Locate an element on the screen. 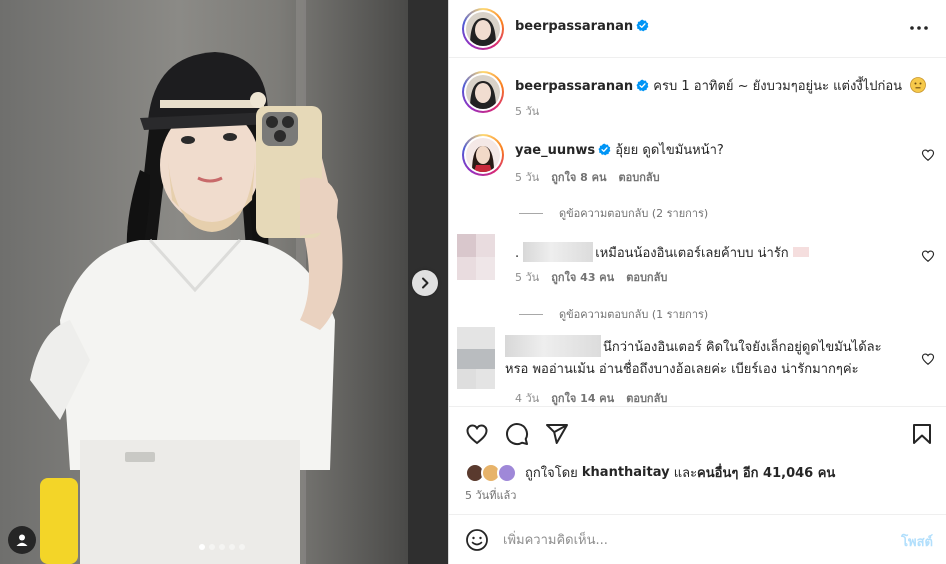 The image size is (946, 564). comment-meta: 4 วัน ถูกใจ 14 คน ตอบกลับ is located at coordinates (591, 397).